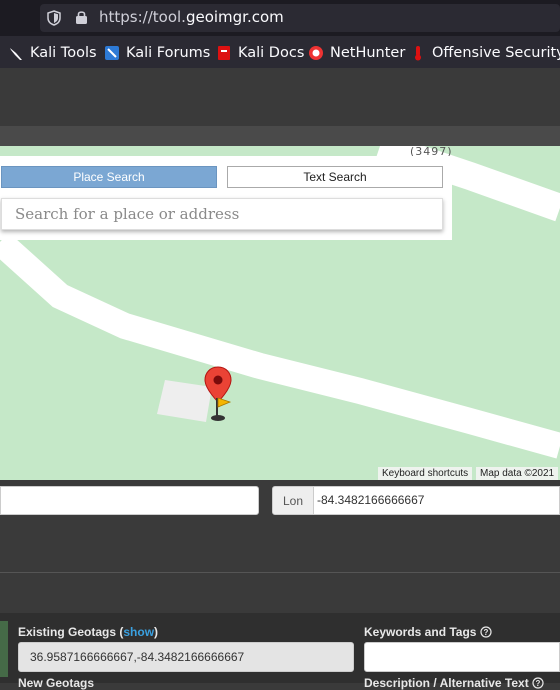 This screenshot has width=560, height=690. What do you see at coordinates (428, 632) in the screenshot?
I see `keywords-label: Keywords and Tags ?` at bounding box center [428, 632].